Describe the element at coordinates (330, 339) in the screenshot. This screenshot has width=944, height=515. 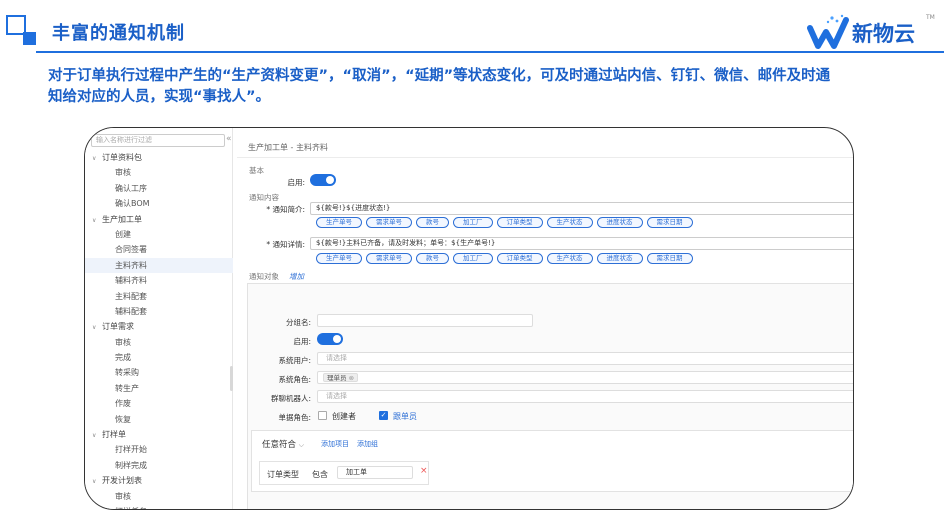
I see `group-enable-toggle` at that location.